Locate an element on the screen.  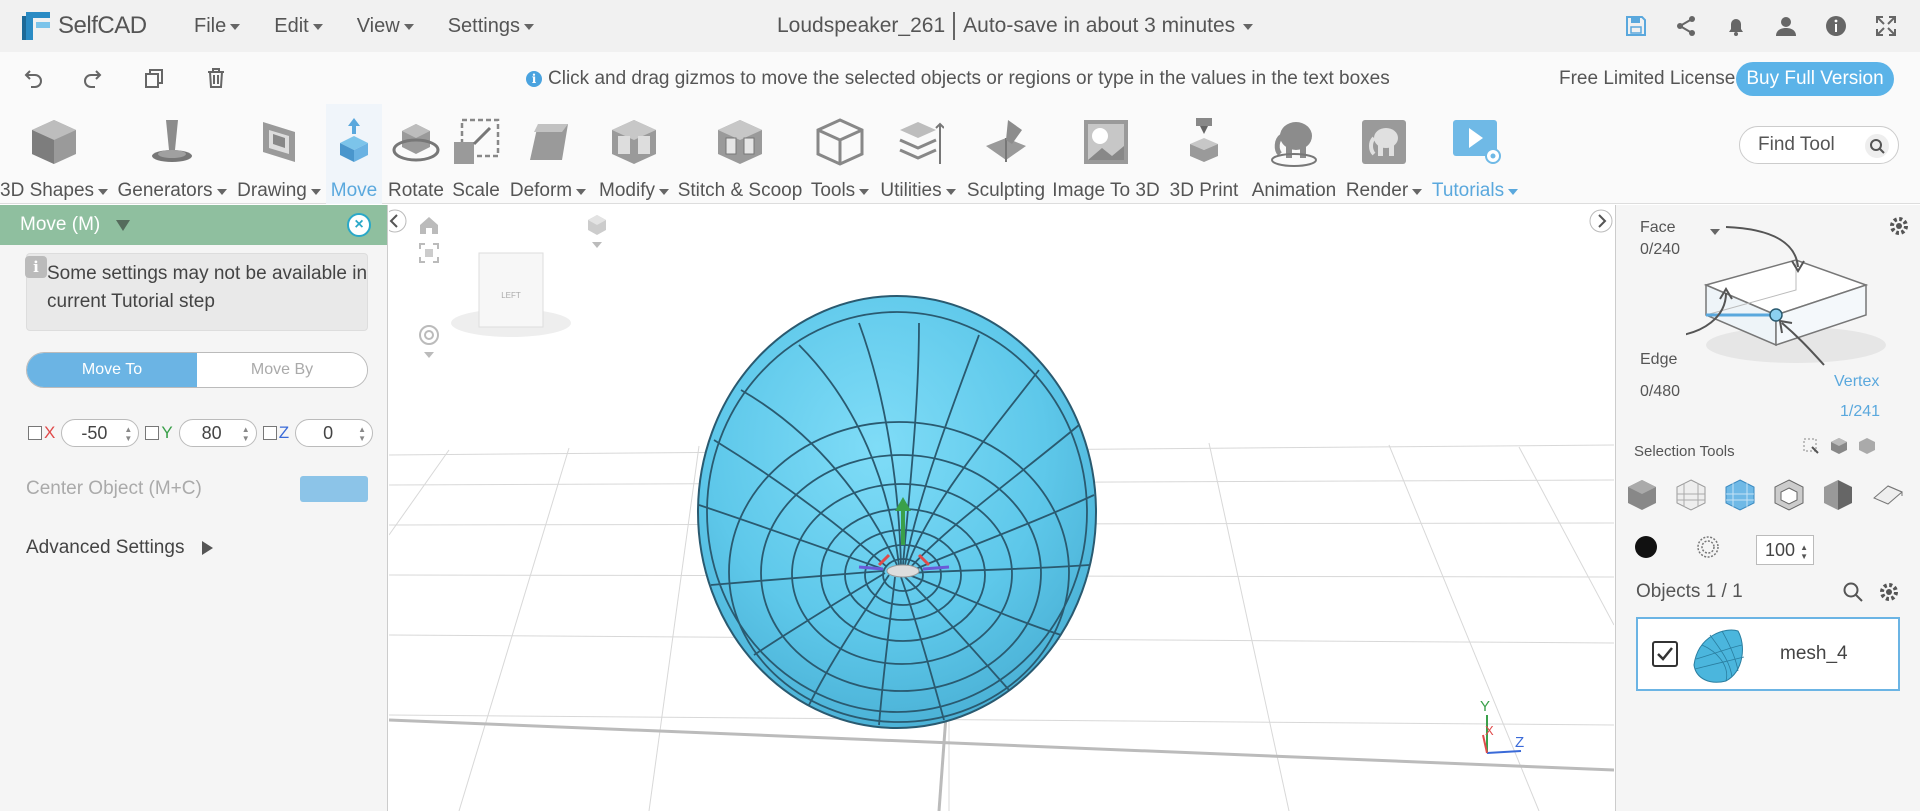
tool-tutorials: Tutorials is located at coordinates (1475, 154).